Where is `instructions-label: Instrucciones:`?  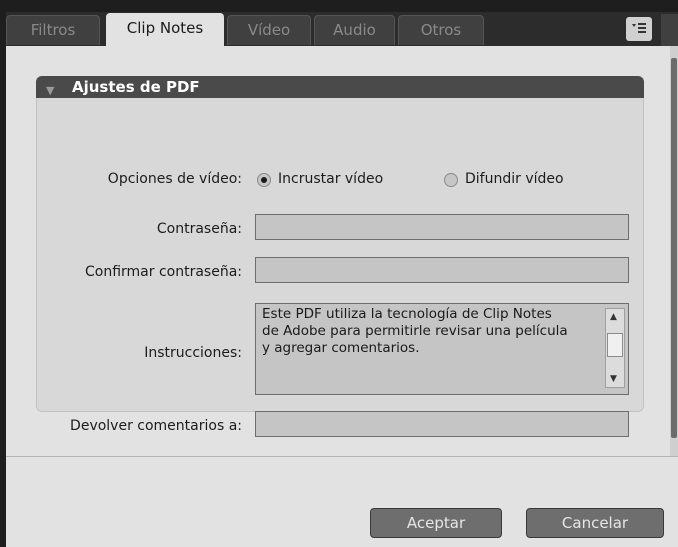
instructions-label: Instrucciones: is located at coordinates (193, 353).